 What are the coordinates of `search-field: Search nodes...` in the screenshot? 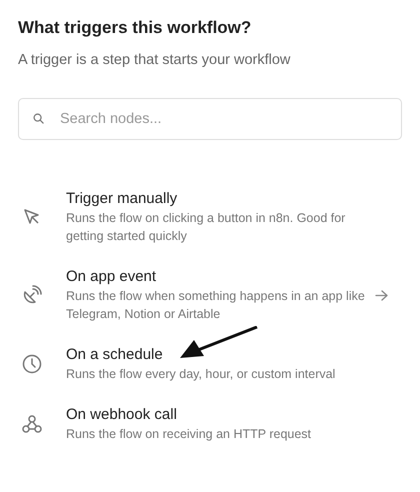 It's located at (210, 119).